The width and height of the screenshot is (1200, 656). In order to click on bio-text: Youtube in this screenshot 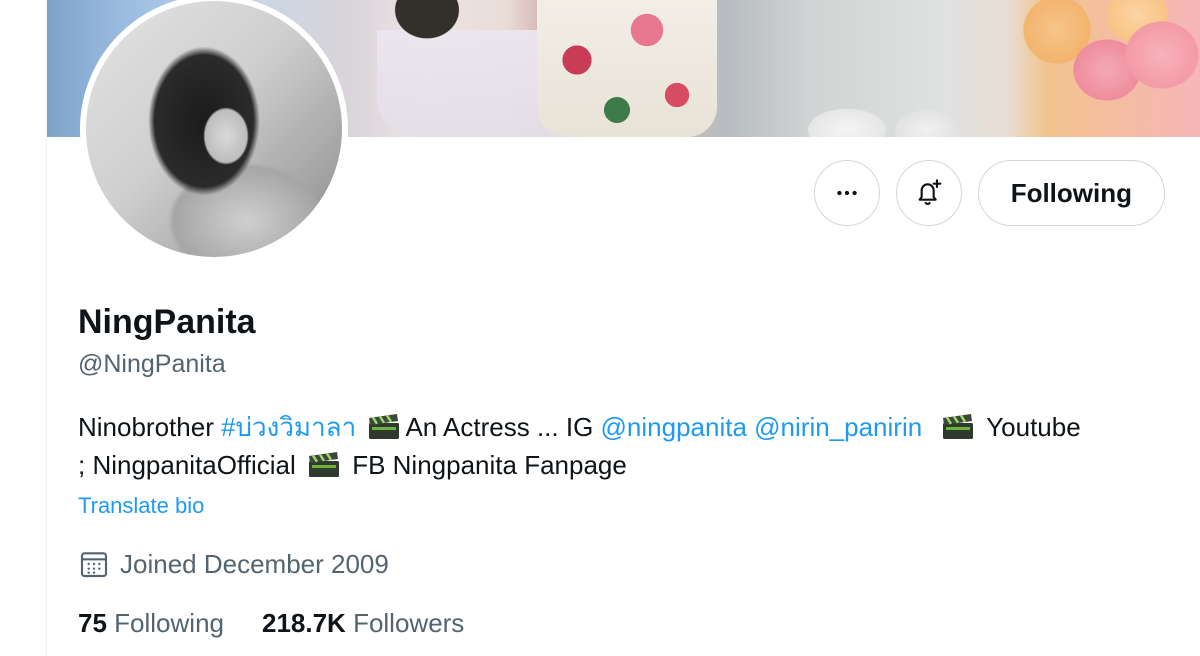, I will do `click(1030, 427)`.